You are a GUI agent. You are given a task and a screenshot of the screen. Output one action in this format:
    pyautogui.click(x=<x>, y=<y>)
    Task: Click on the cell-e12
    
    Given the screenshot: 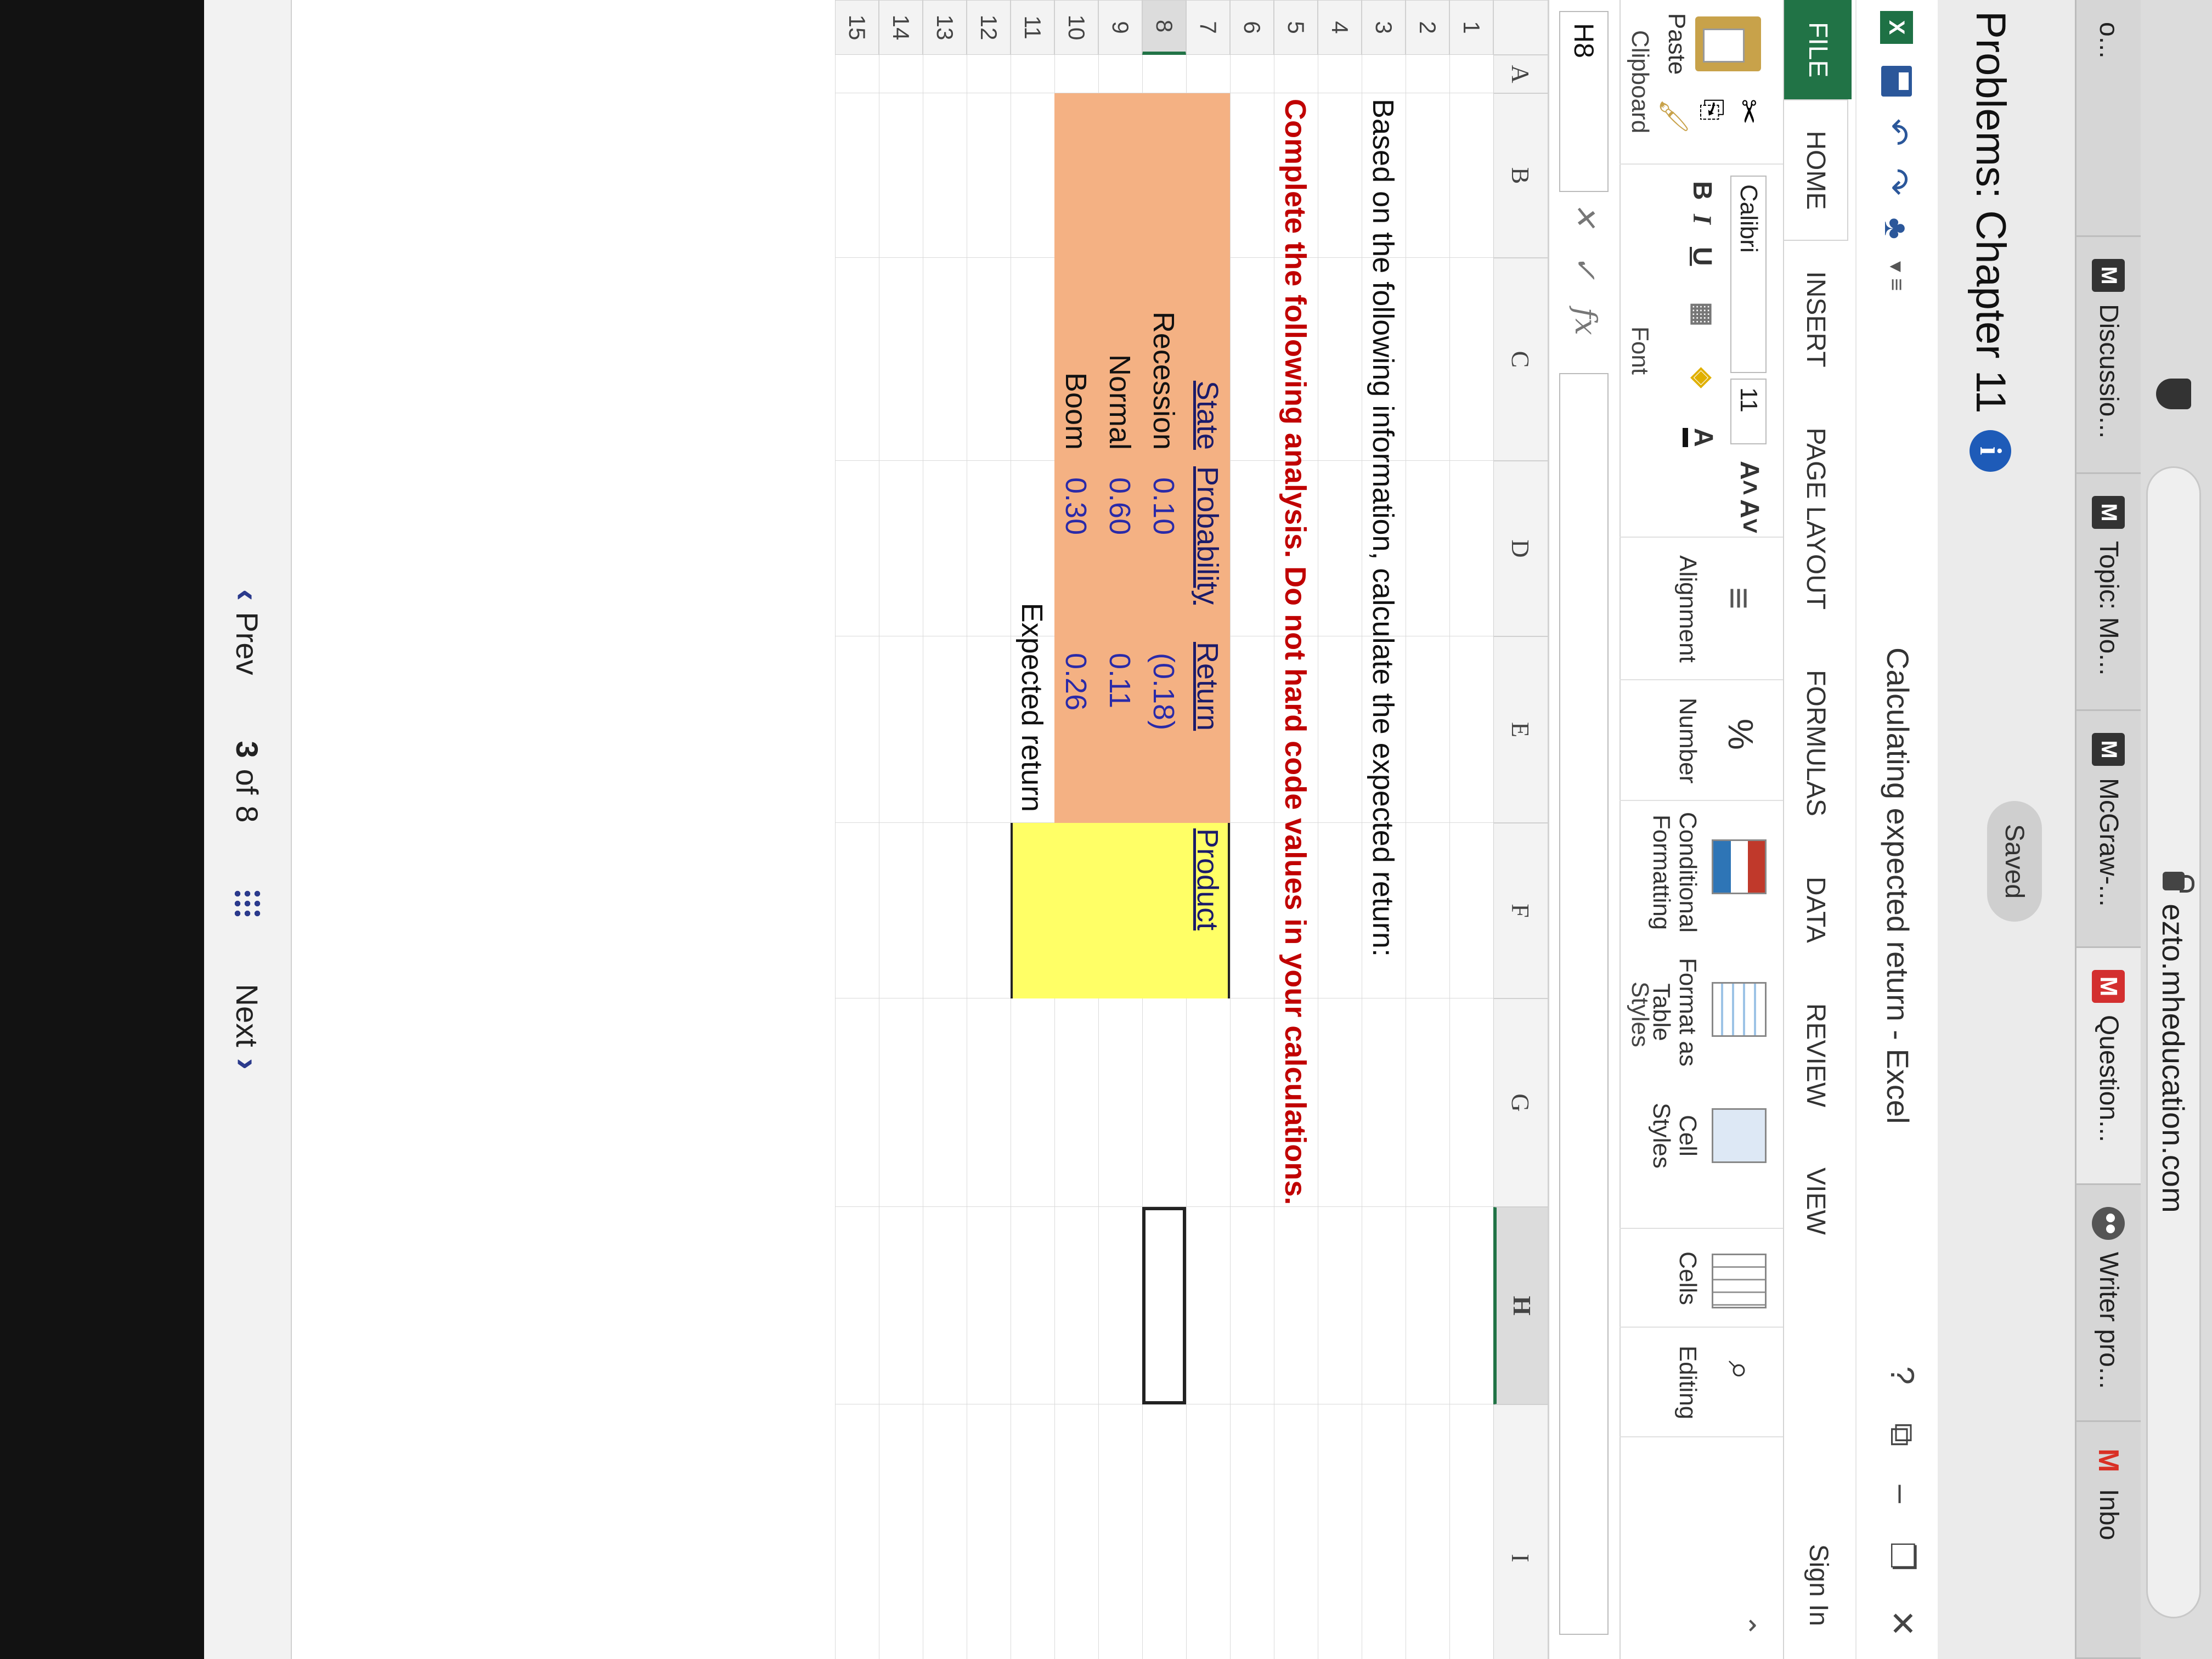 What is the action you would take?
    pyautogui.click(x=989, y=730)
    